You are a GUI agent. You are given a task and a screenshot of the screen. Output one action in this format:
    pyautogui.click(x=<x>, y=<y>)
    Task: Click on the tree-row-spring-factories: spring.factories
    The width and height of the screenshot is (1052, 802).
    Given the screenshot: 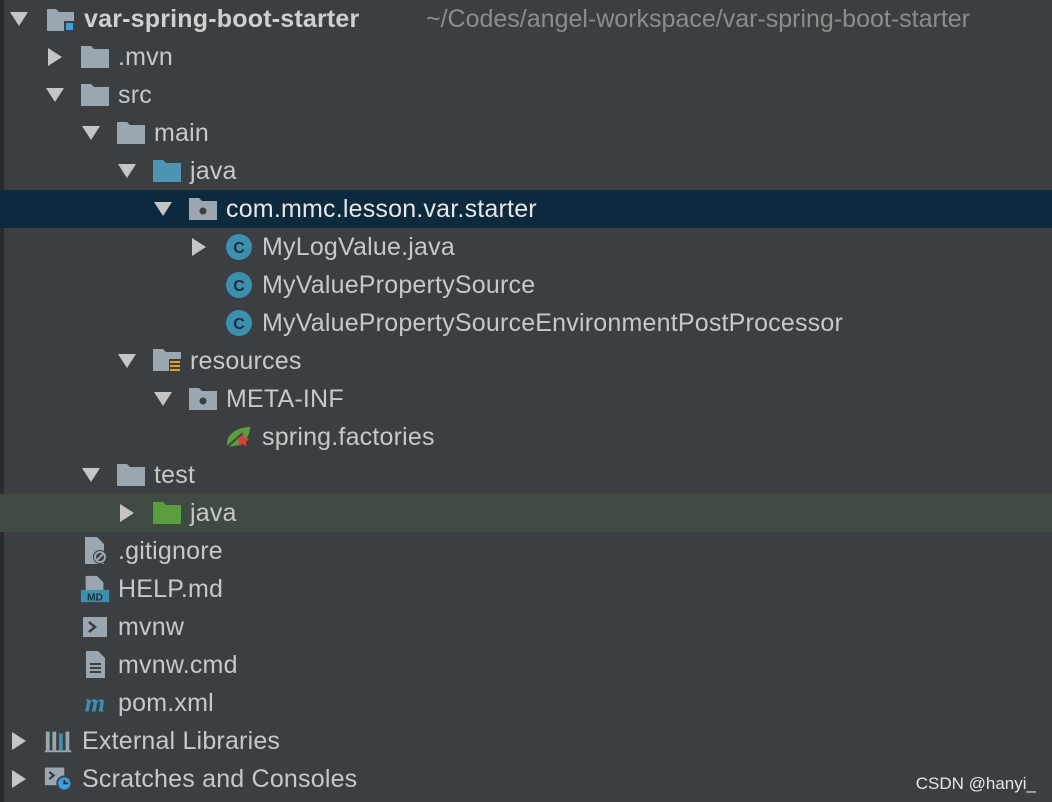 What is the action you would take?
    pyautogui.click(x=526, y=437)
    